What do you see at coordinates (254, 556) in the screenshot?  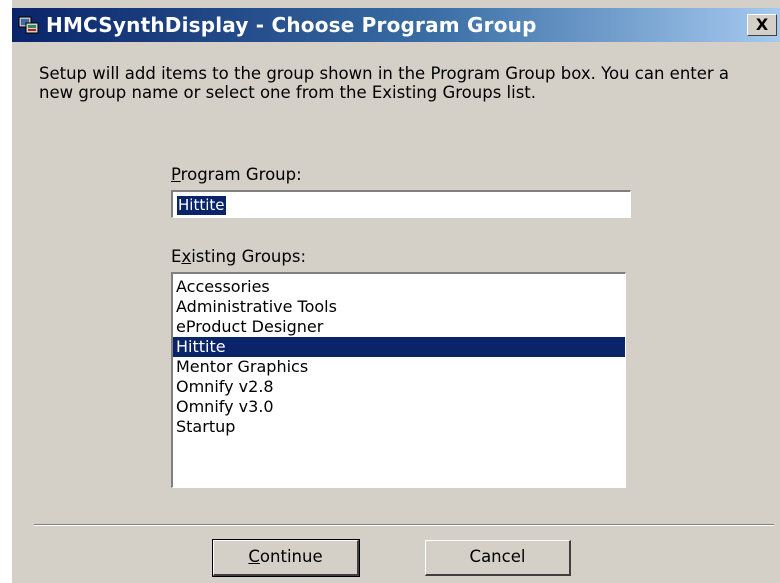 I see `continue-button-accel: C` at bounding box center [254, 556].